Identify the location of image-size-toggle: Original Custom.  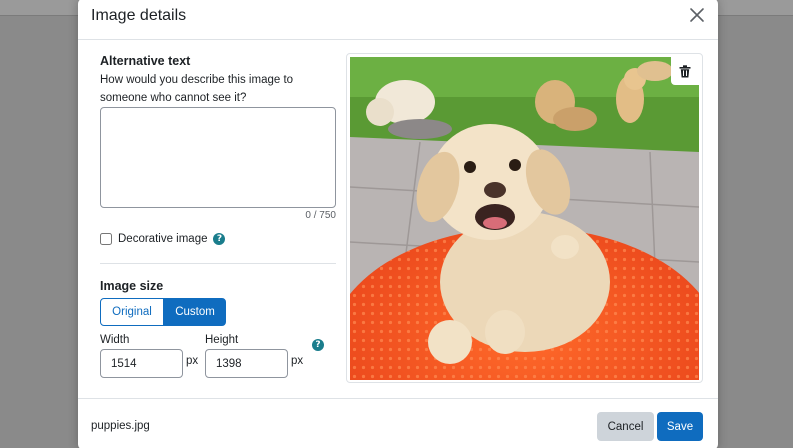
(163, 312).